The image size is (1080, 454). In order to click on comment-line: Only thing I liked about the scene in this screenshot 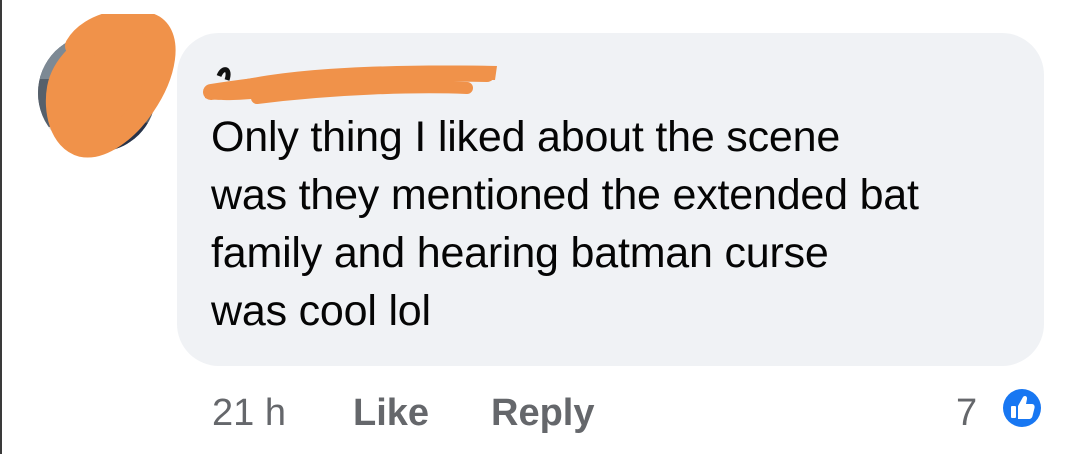, I will do `click(526, 137)`.